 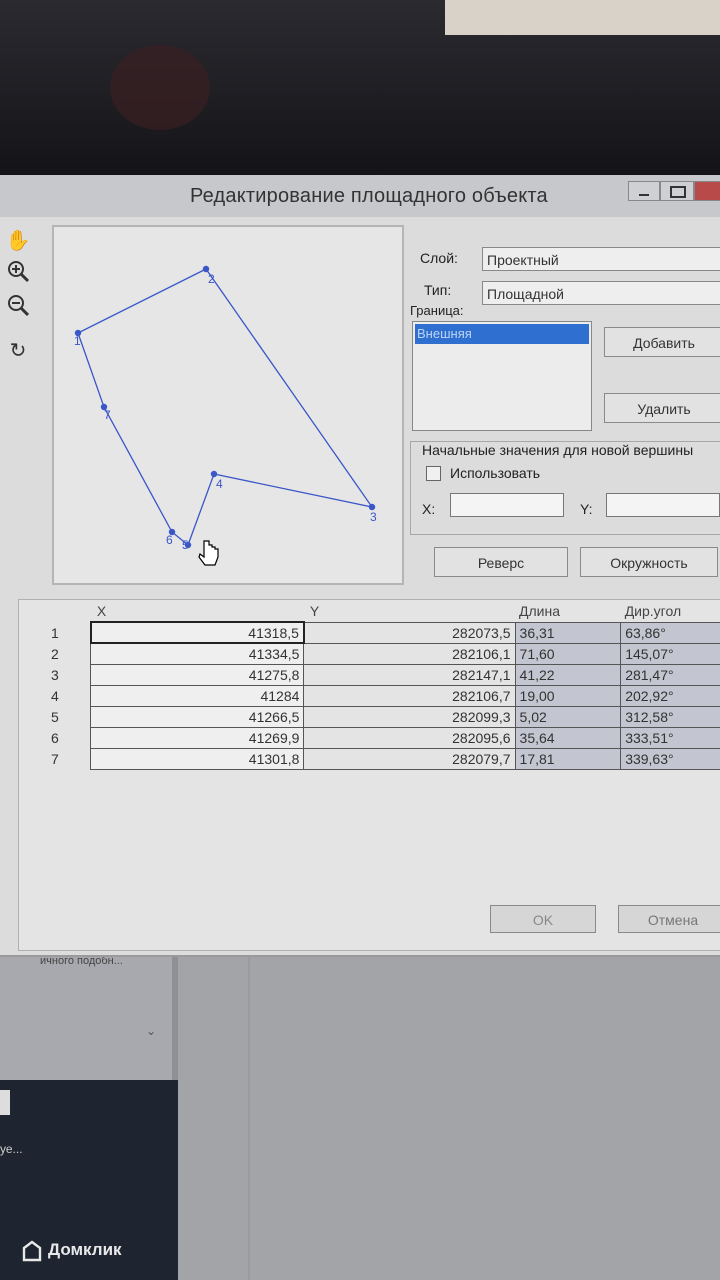 I want to click on layer-select: Проектный, so click(x=601, y=259).